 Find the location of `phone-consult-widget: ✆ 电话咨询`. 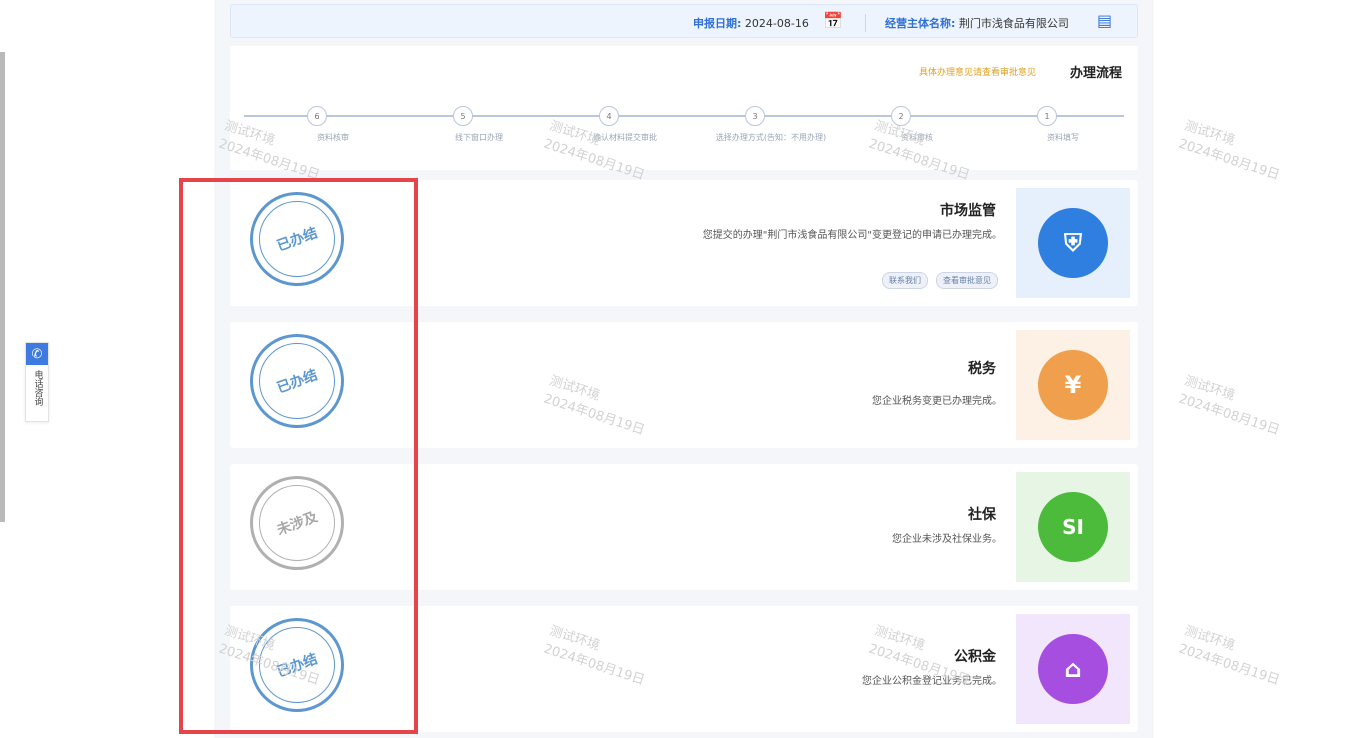

phone-consult-widget: ✆ 电话咨询 is located at coordinates (37, 382).